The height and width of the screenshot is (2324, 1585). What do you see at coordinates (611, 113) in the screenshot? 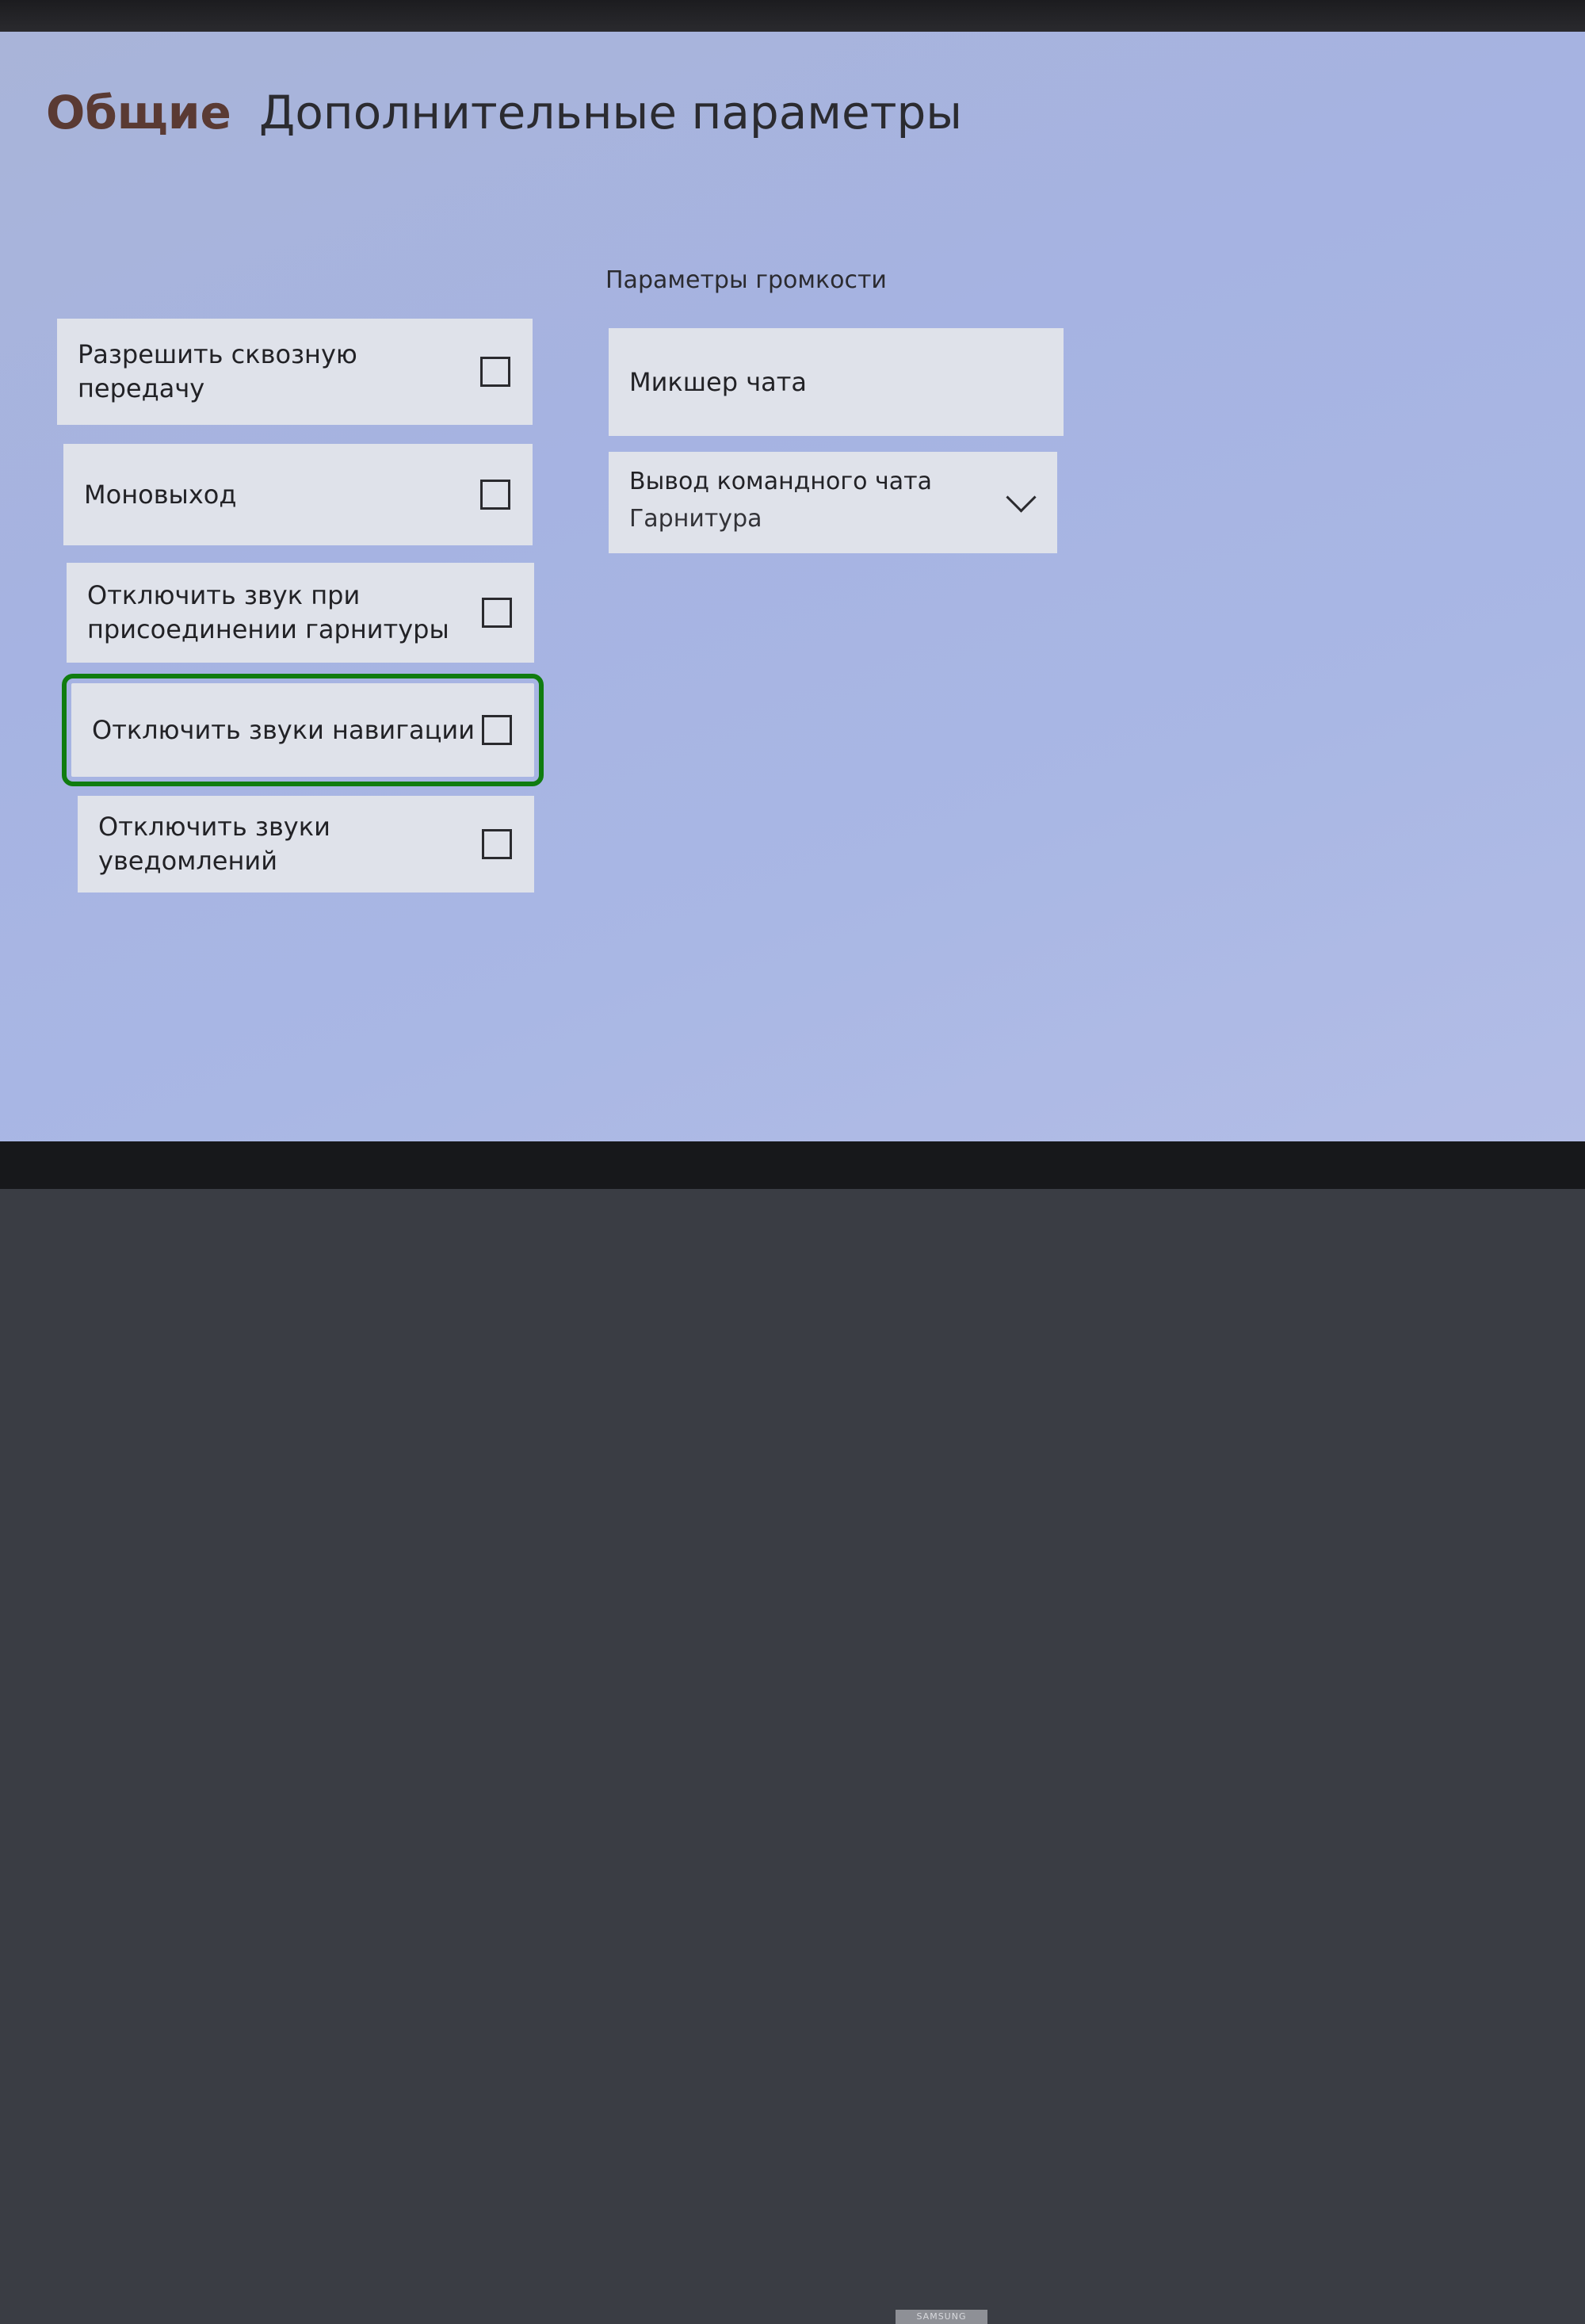
I see `page-title: Дополнительные параметры` at bounding box center [611, 113].